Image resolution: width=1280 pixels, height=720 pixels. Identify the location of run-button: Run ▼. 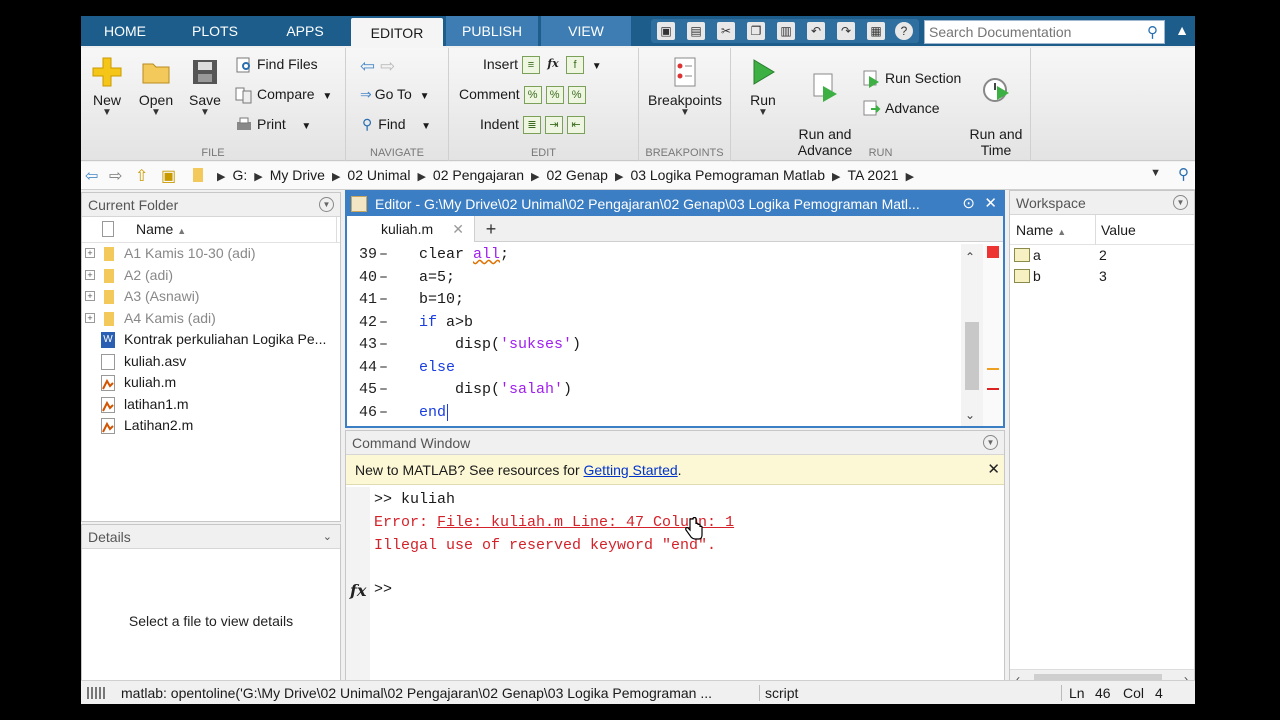
(763, 87).